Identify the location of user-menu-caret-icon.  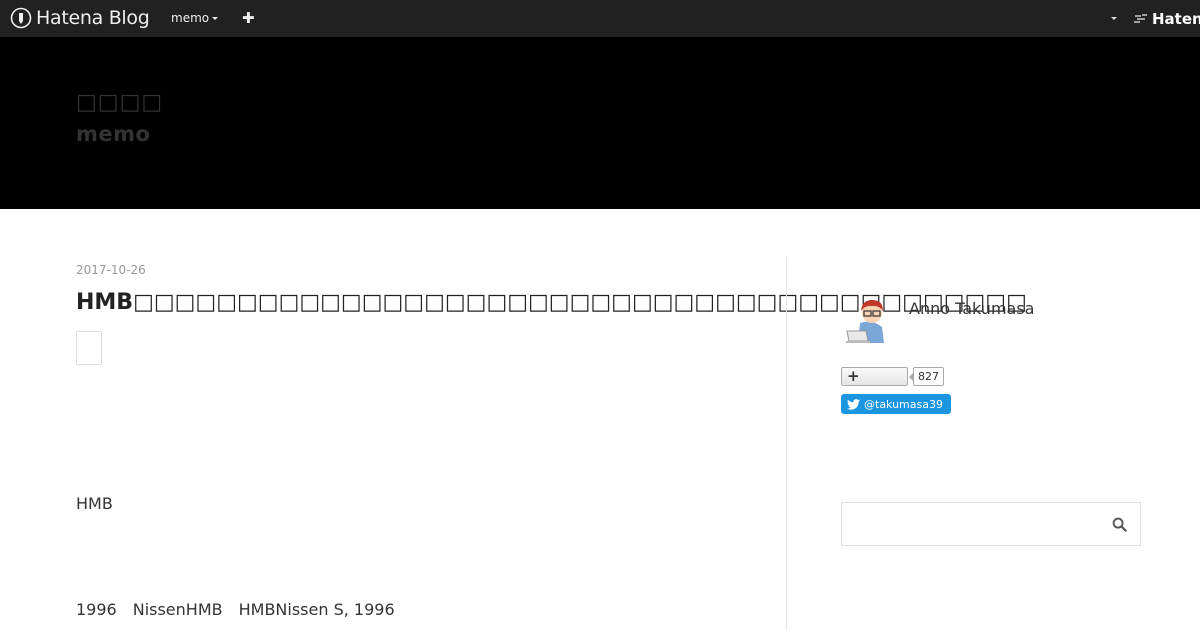
(1114, 18).